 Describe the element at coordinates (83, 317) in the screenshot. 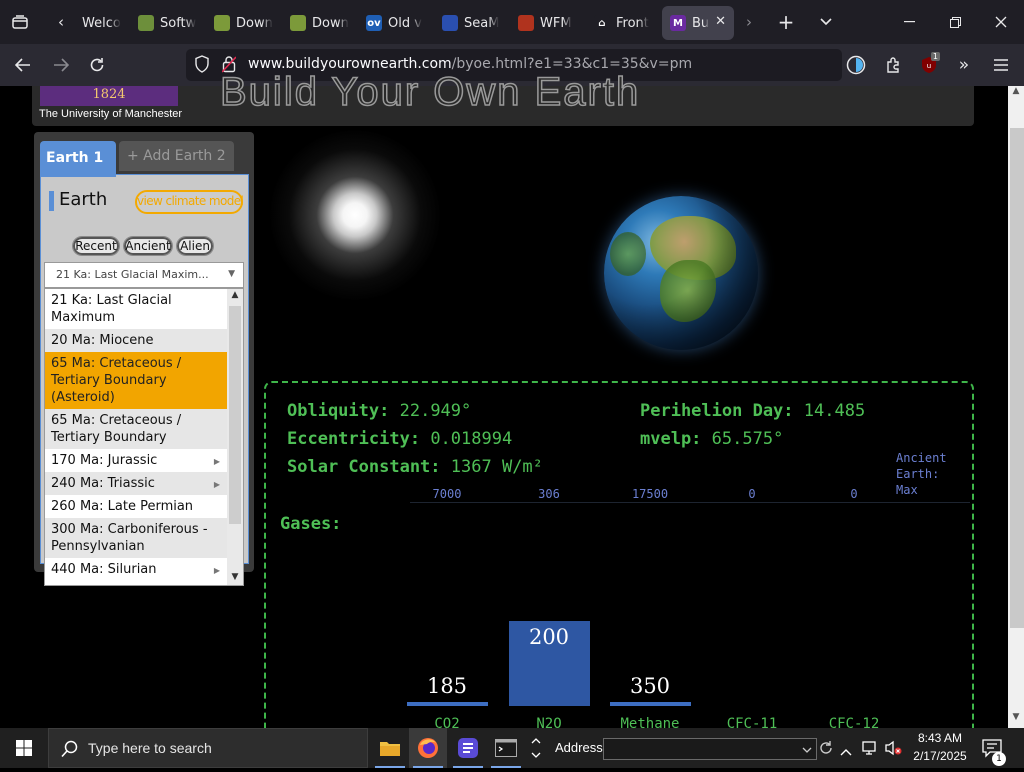

I see `dropdown-option-text: Maximum` at that location.